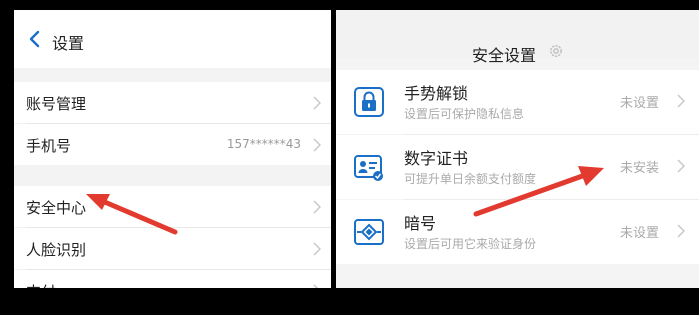 The image size is (699, 315). What do you see at coordinates (464, 114) in the screenshot?
I see `security-item-subtitle: 设置后可保护隐私信息` at bounding box center [464, 114].